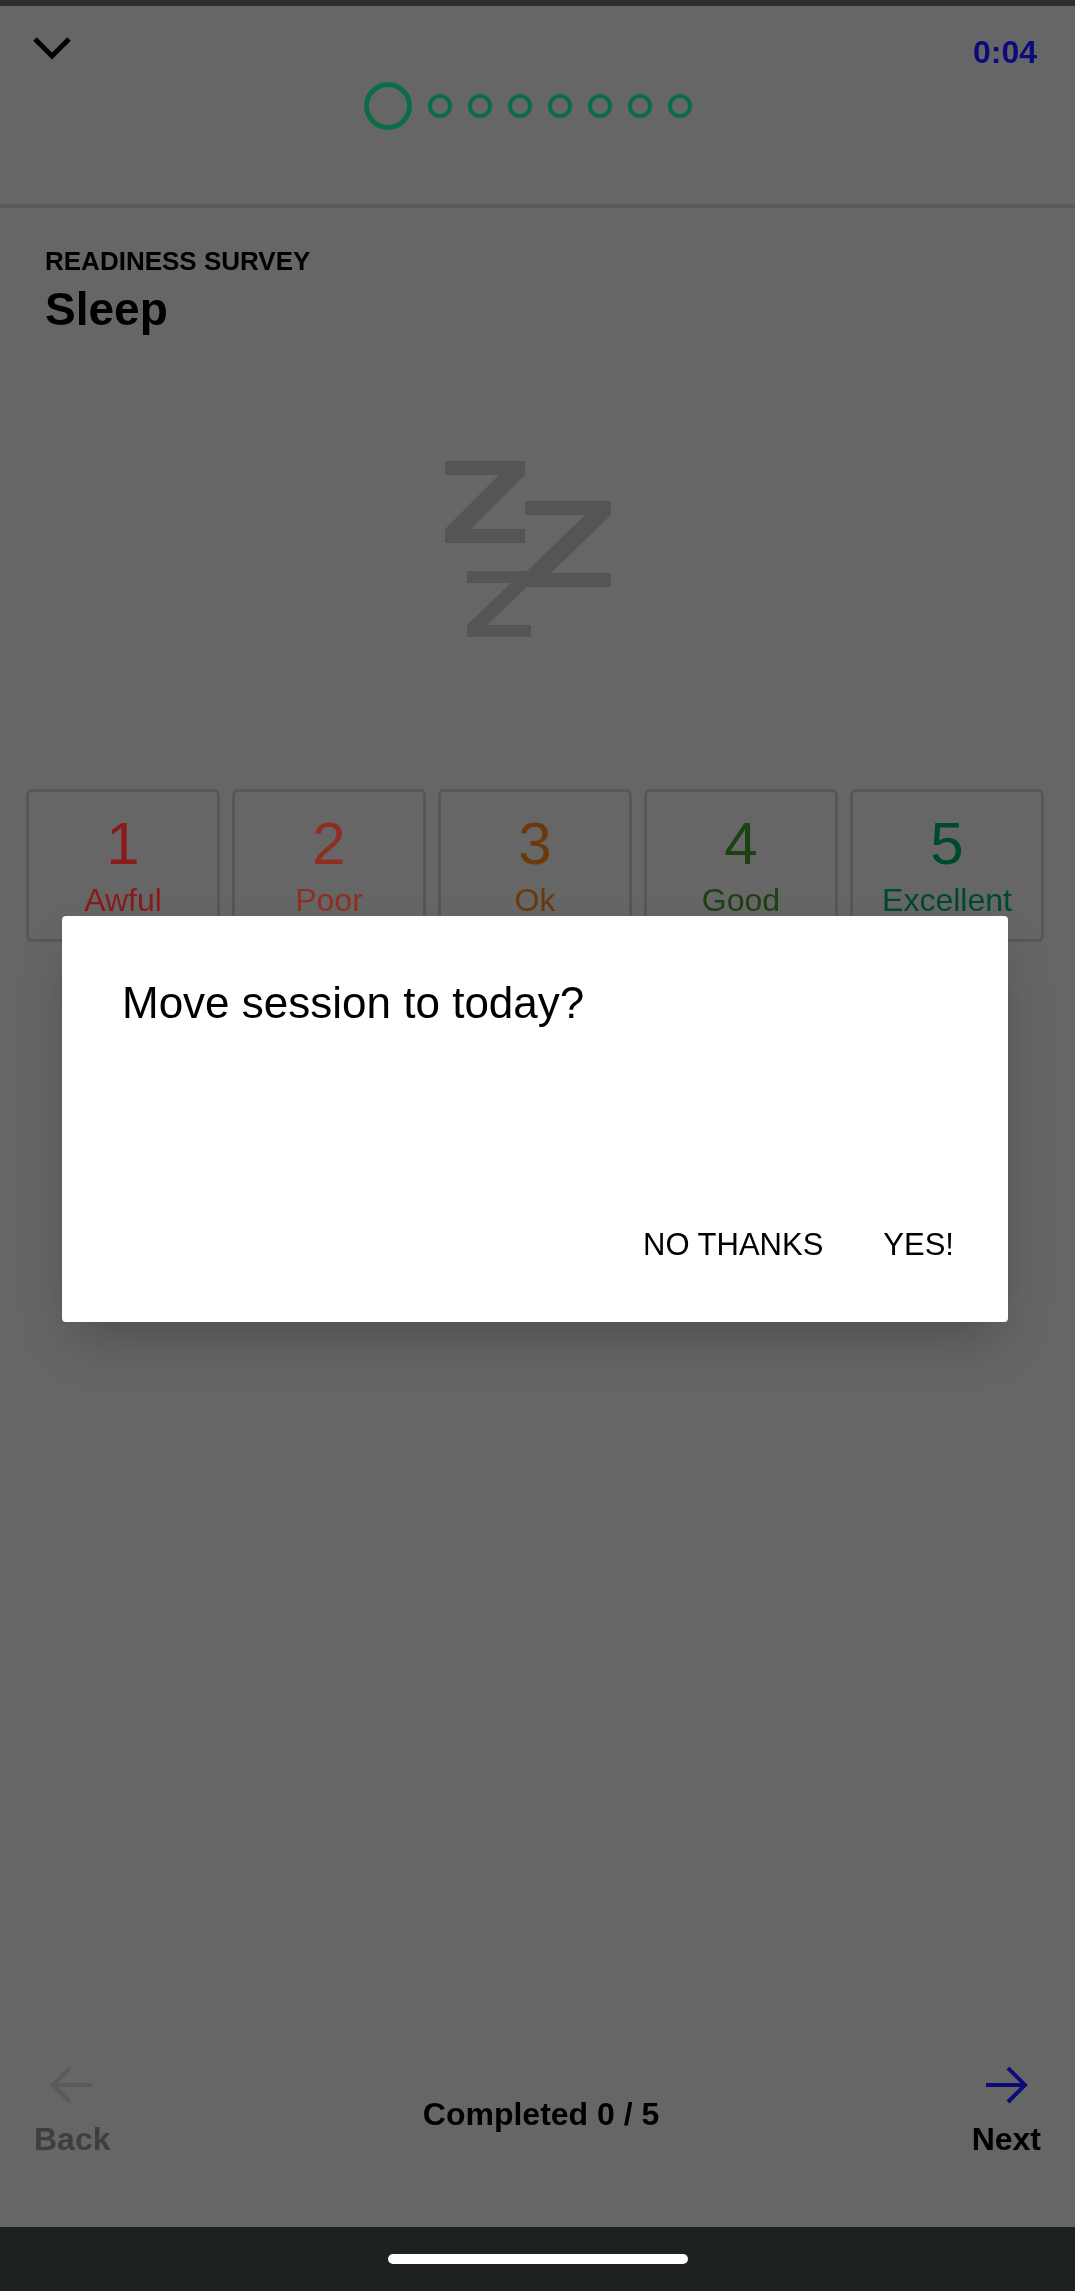 The image size is (1075, 2291). Describe the element at coordinates (535, 900) in the screenshot. I see `rating-label: Ok` at that location.